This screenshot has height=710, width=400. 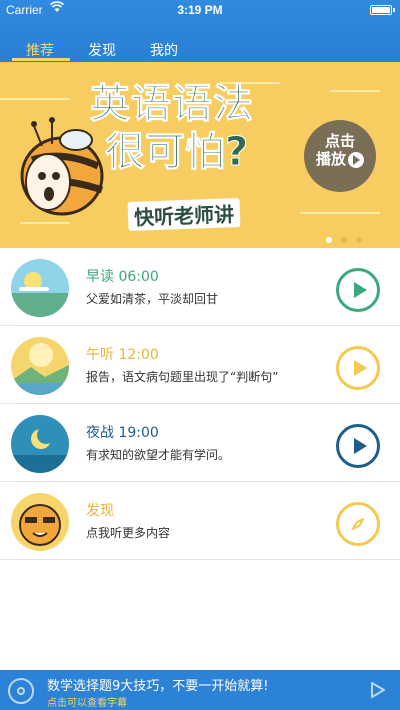 I want to click on banner-play-badge: 点击 播放, so click(x=340, y=156).